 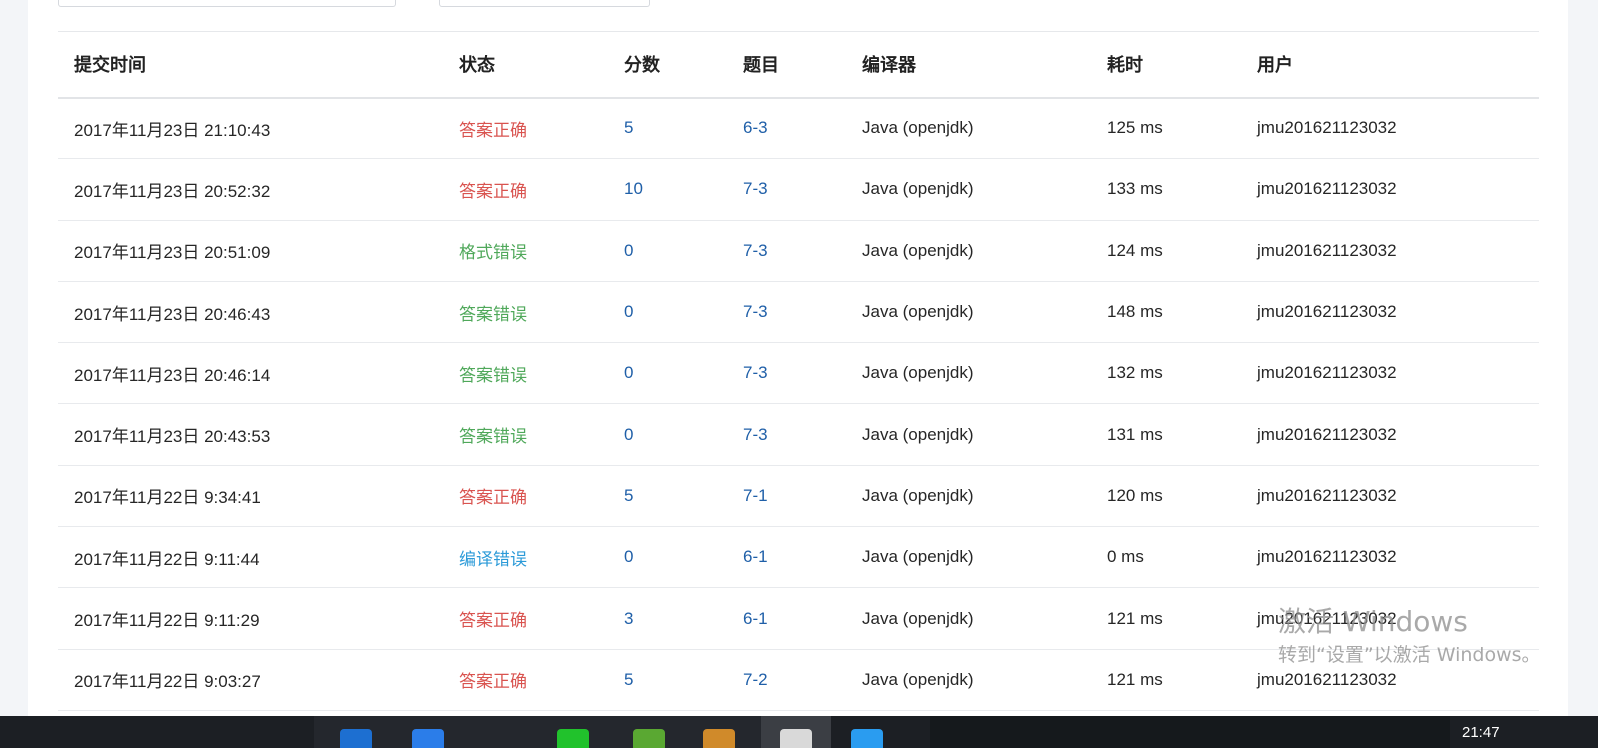 What do you see at coordinates (1125, 65) in the screenshot?
I see `header-elapsed: 耗时` at bounding box center [1125, 65].